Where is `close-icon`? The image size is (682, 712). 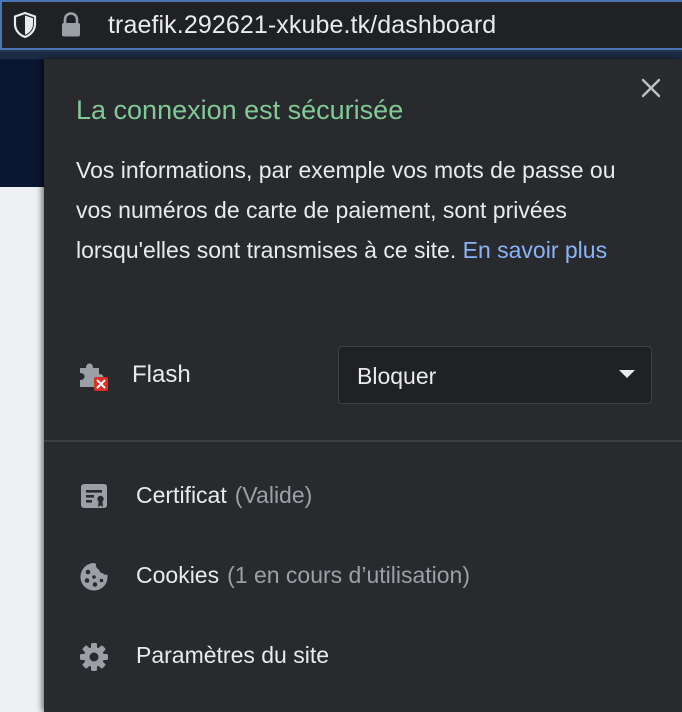 close-icon is located at coordinates (651, 88).